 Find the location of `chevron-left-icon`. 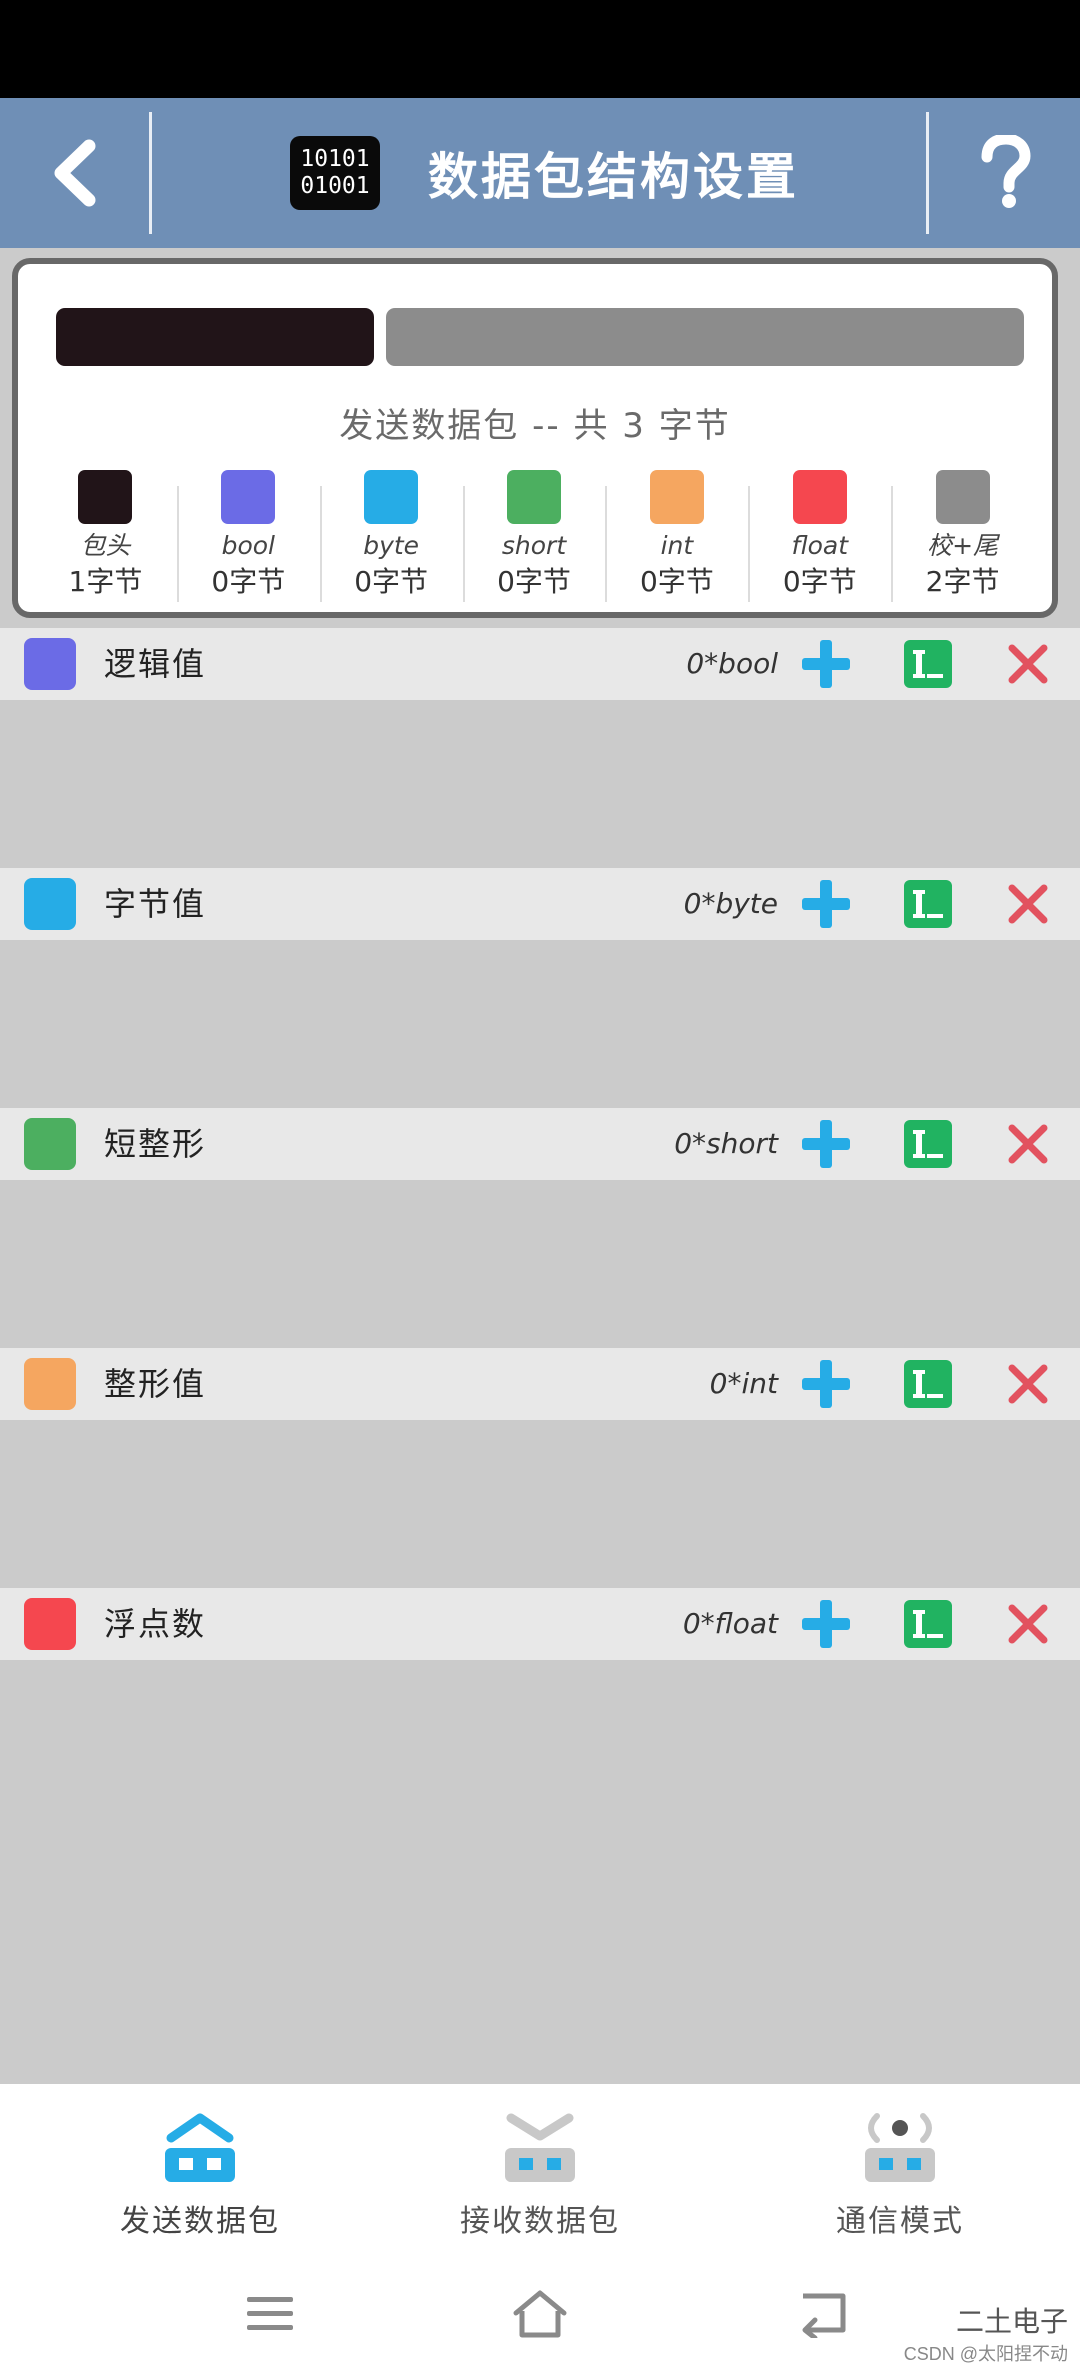

chevron-left-icon is located at coordinates (75, 173).